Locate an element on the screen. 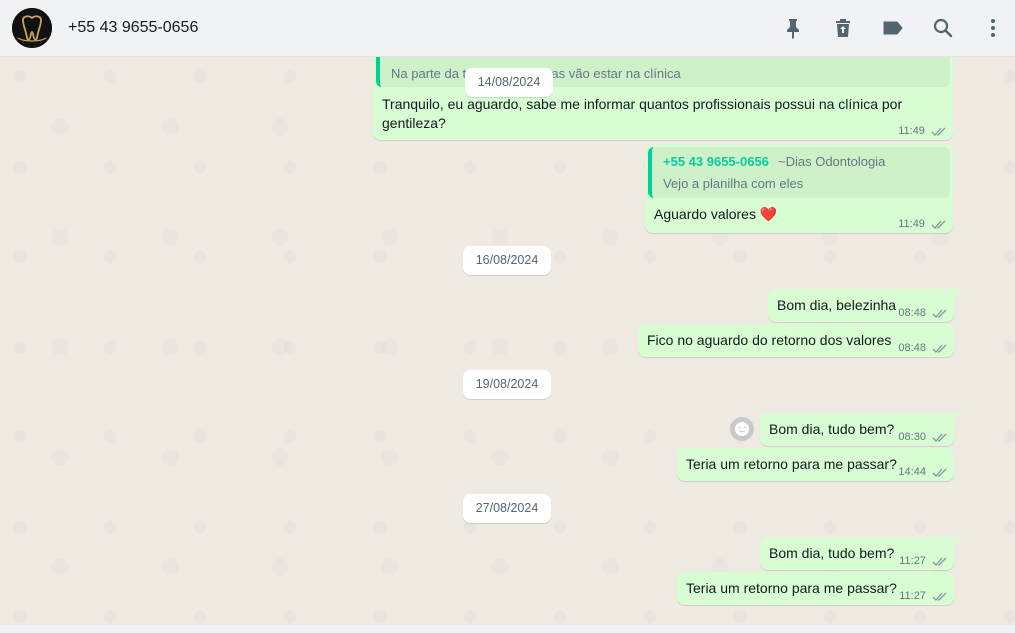 Image resolution: width=1015 pixels, height=633 pixels. emoji-reaction-button is located at coordinates (742, 429).